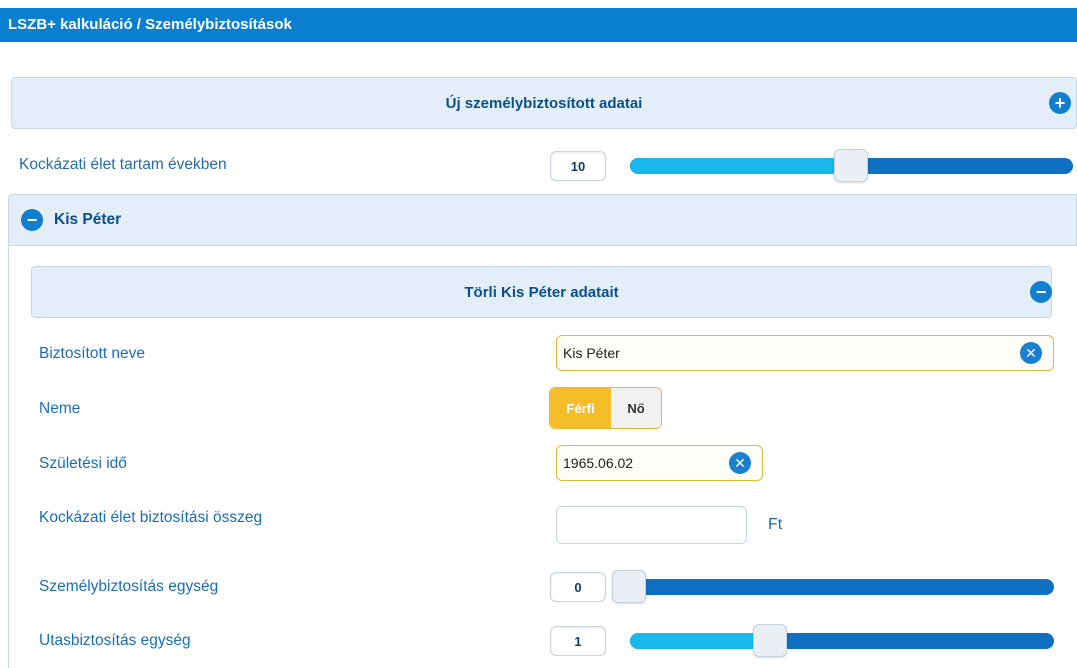  I want to click on delete-person-header: Törli Kis Péter adatait −, so click(541, 292).